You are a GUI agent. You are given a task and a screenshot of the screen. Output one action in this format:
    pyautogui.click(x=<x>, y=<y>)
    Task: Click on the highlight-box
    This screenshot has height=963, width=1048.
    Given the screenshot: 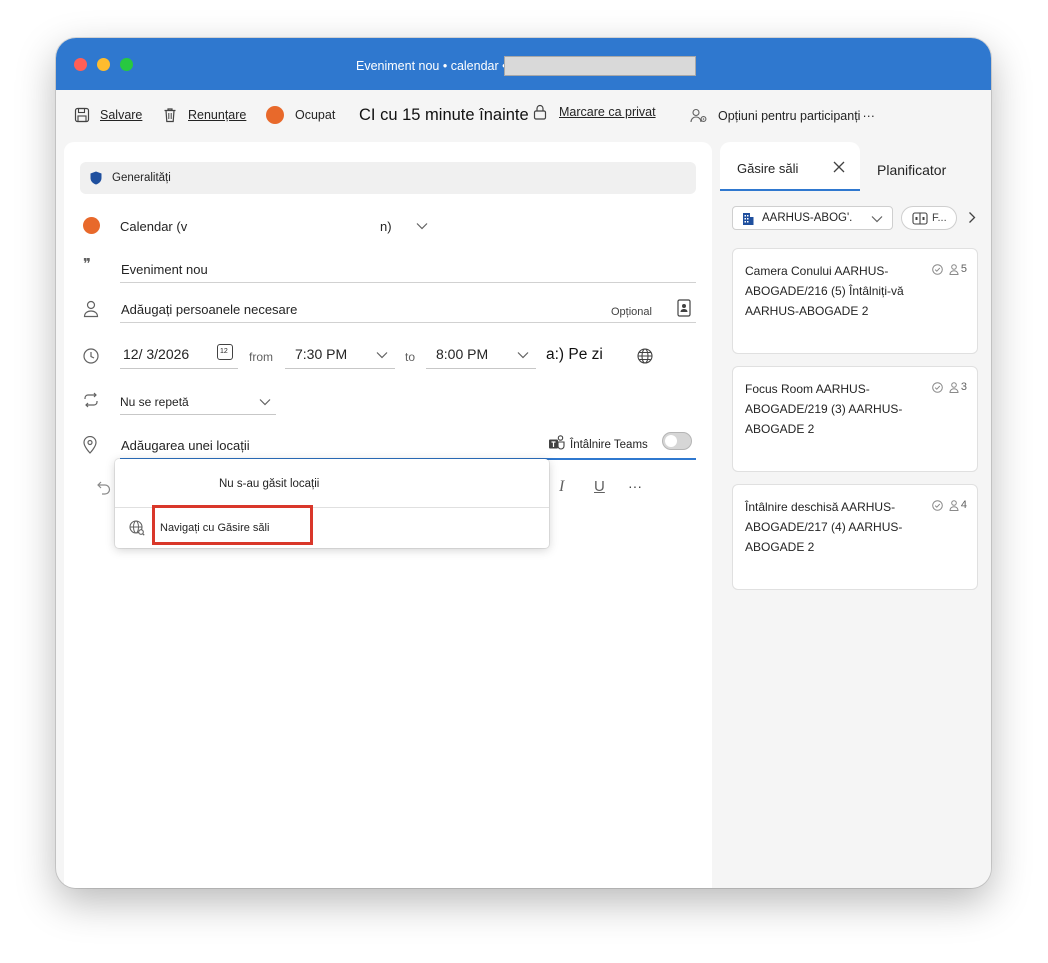 What is the action you would take?
    pyautogui.click(x=232, y=525)
    